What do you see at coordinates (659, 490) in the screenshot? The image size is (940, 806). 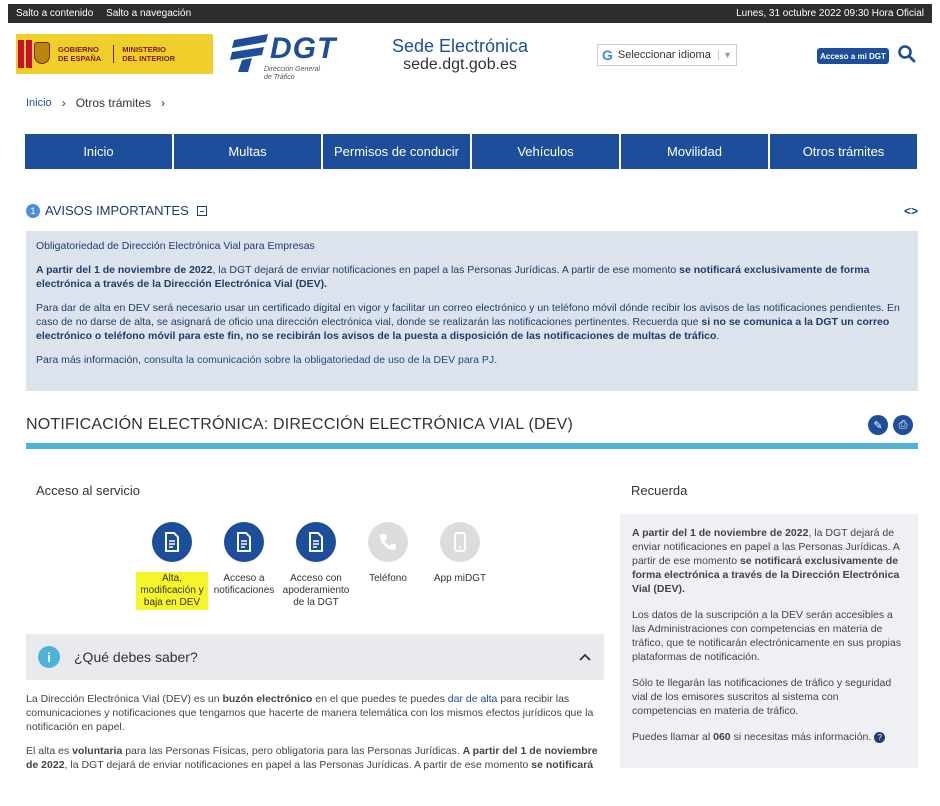 I see `recuerda-title: Recuerda` at bounding box center [659, 490].